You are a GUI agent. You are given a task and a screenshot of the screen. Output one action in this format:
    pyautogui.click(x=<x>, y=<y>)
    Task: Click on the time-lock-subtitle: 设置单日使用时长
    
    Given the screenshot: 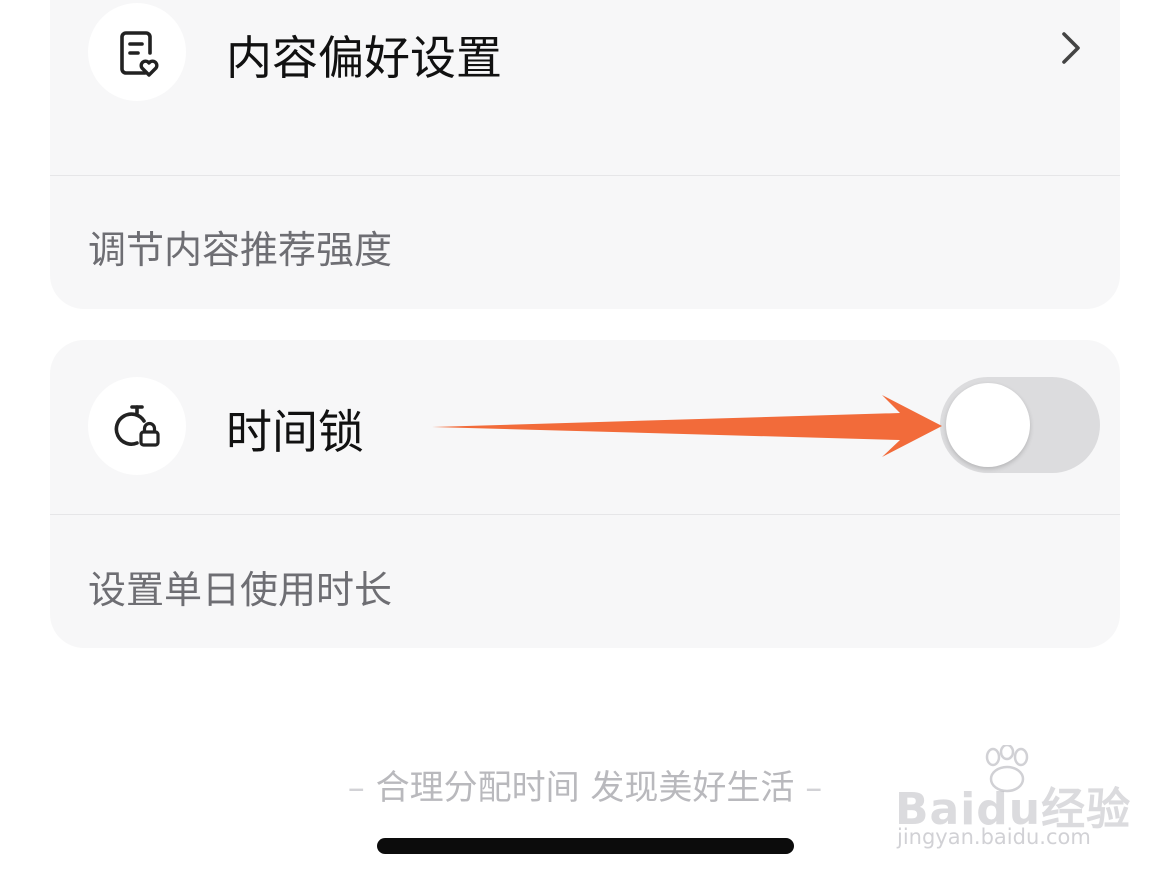 What is the action you would take?
    pyautogui.click(x=240, y=590)
    